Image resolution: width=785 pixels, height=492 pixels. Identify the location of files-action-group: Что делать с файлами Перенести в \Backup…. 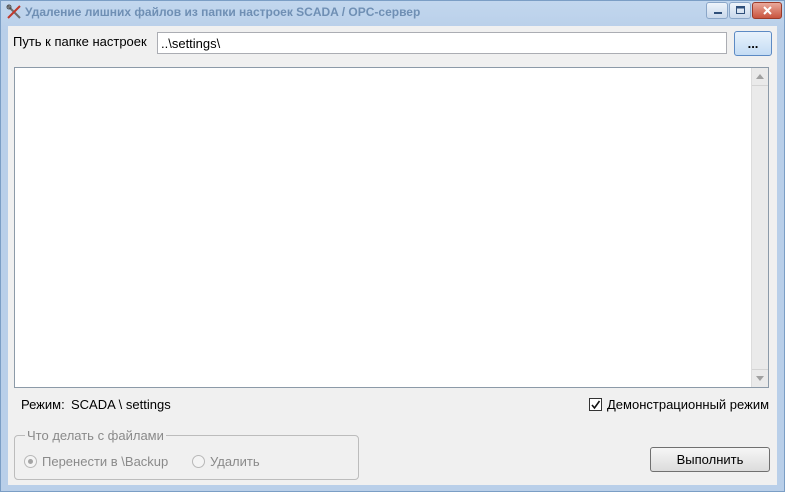
(186, 454).